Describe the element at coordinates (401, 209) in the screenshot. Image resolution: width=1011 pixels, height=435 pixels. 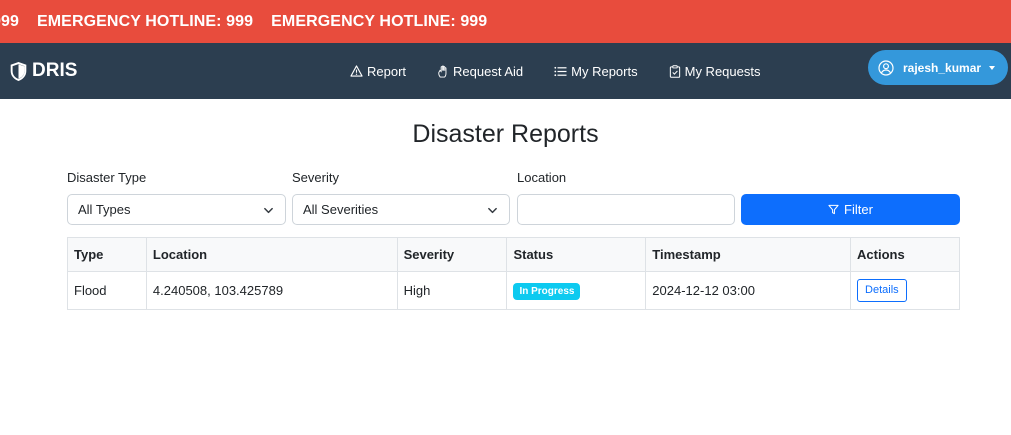
I see `severity-select: All Severities` at that location.